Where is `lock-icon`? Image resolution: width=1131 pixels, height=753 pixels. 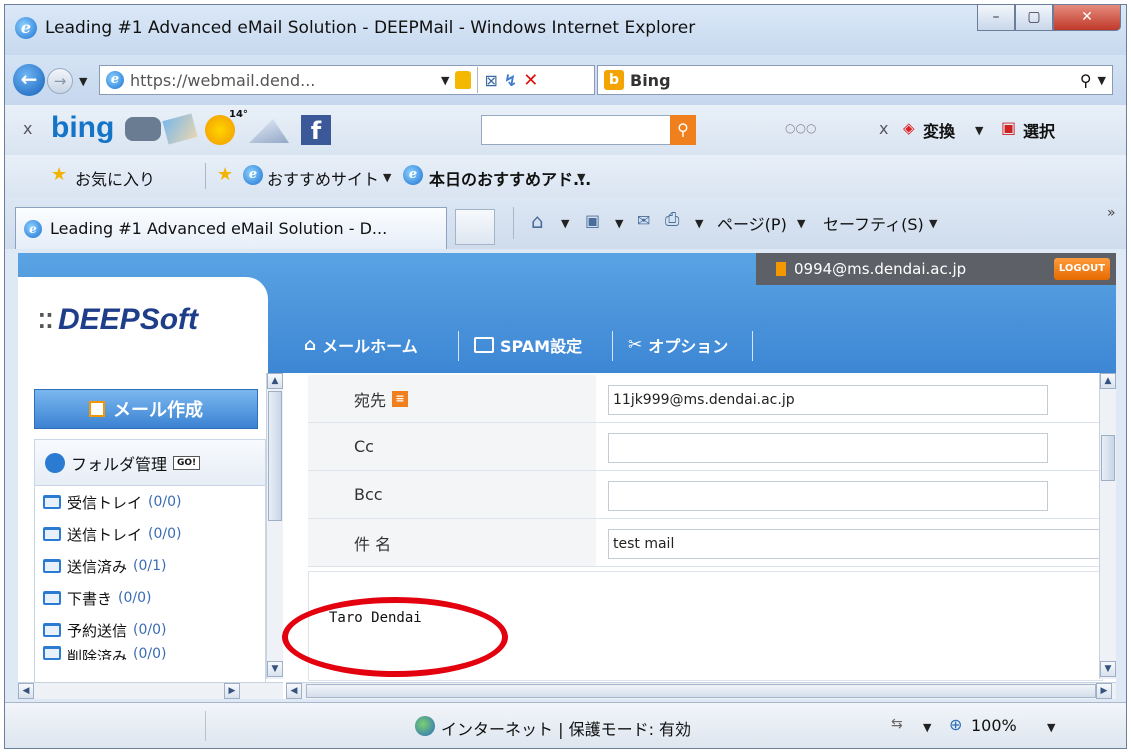 lock-icon is located at coordinates (463, 80).